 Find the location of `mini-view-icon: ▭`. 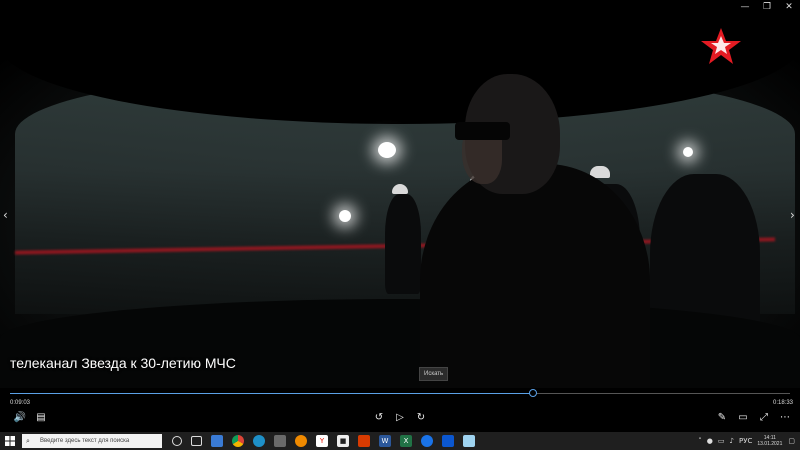

mini-view-icon: ▭ is located at coordinates (743, 417).